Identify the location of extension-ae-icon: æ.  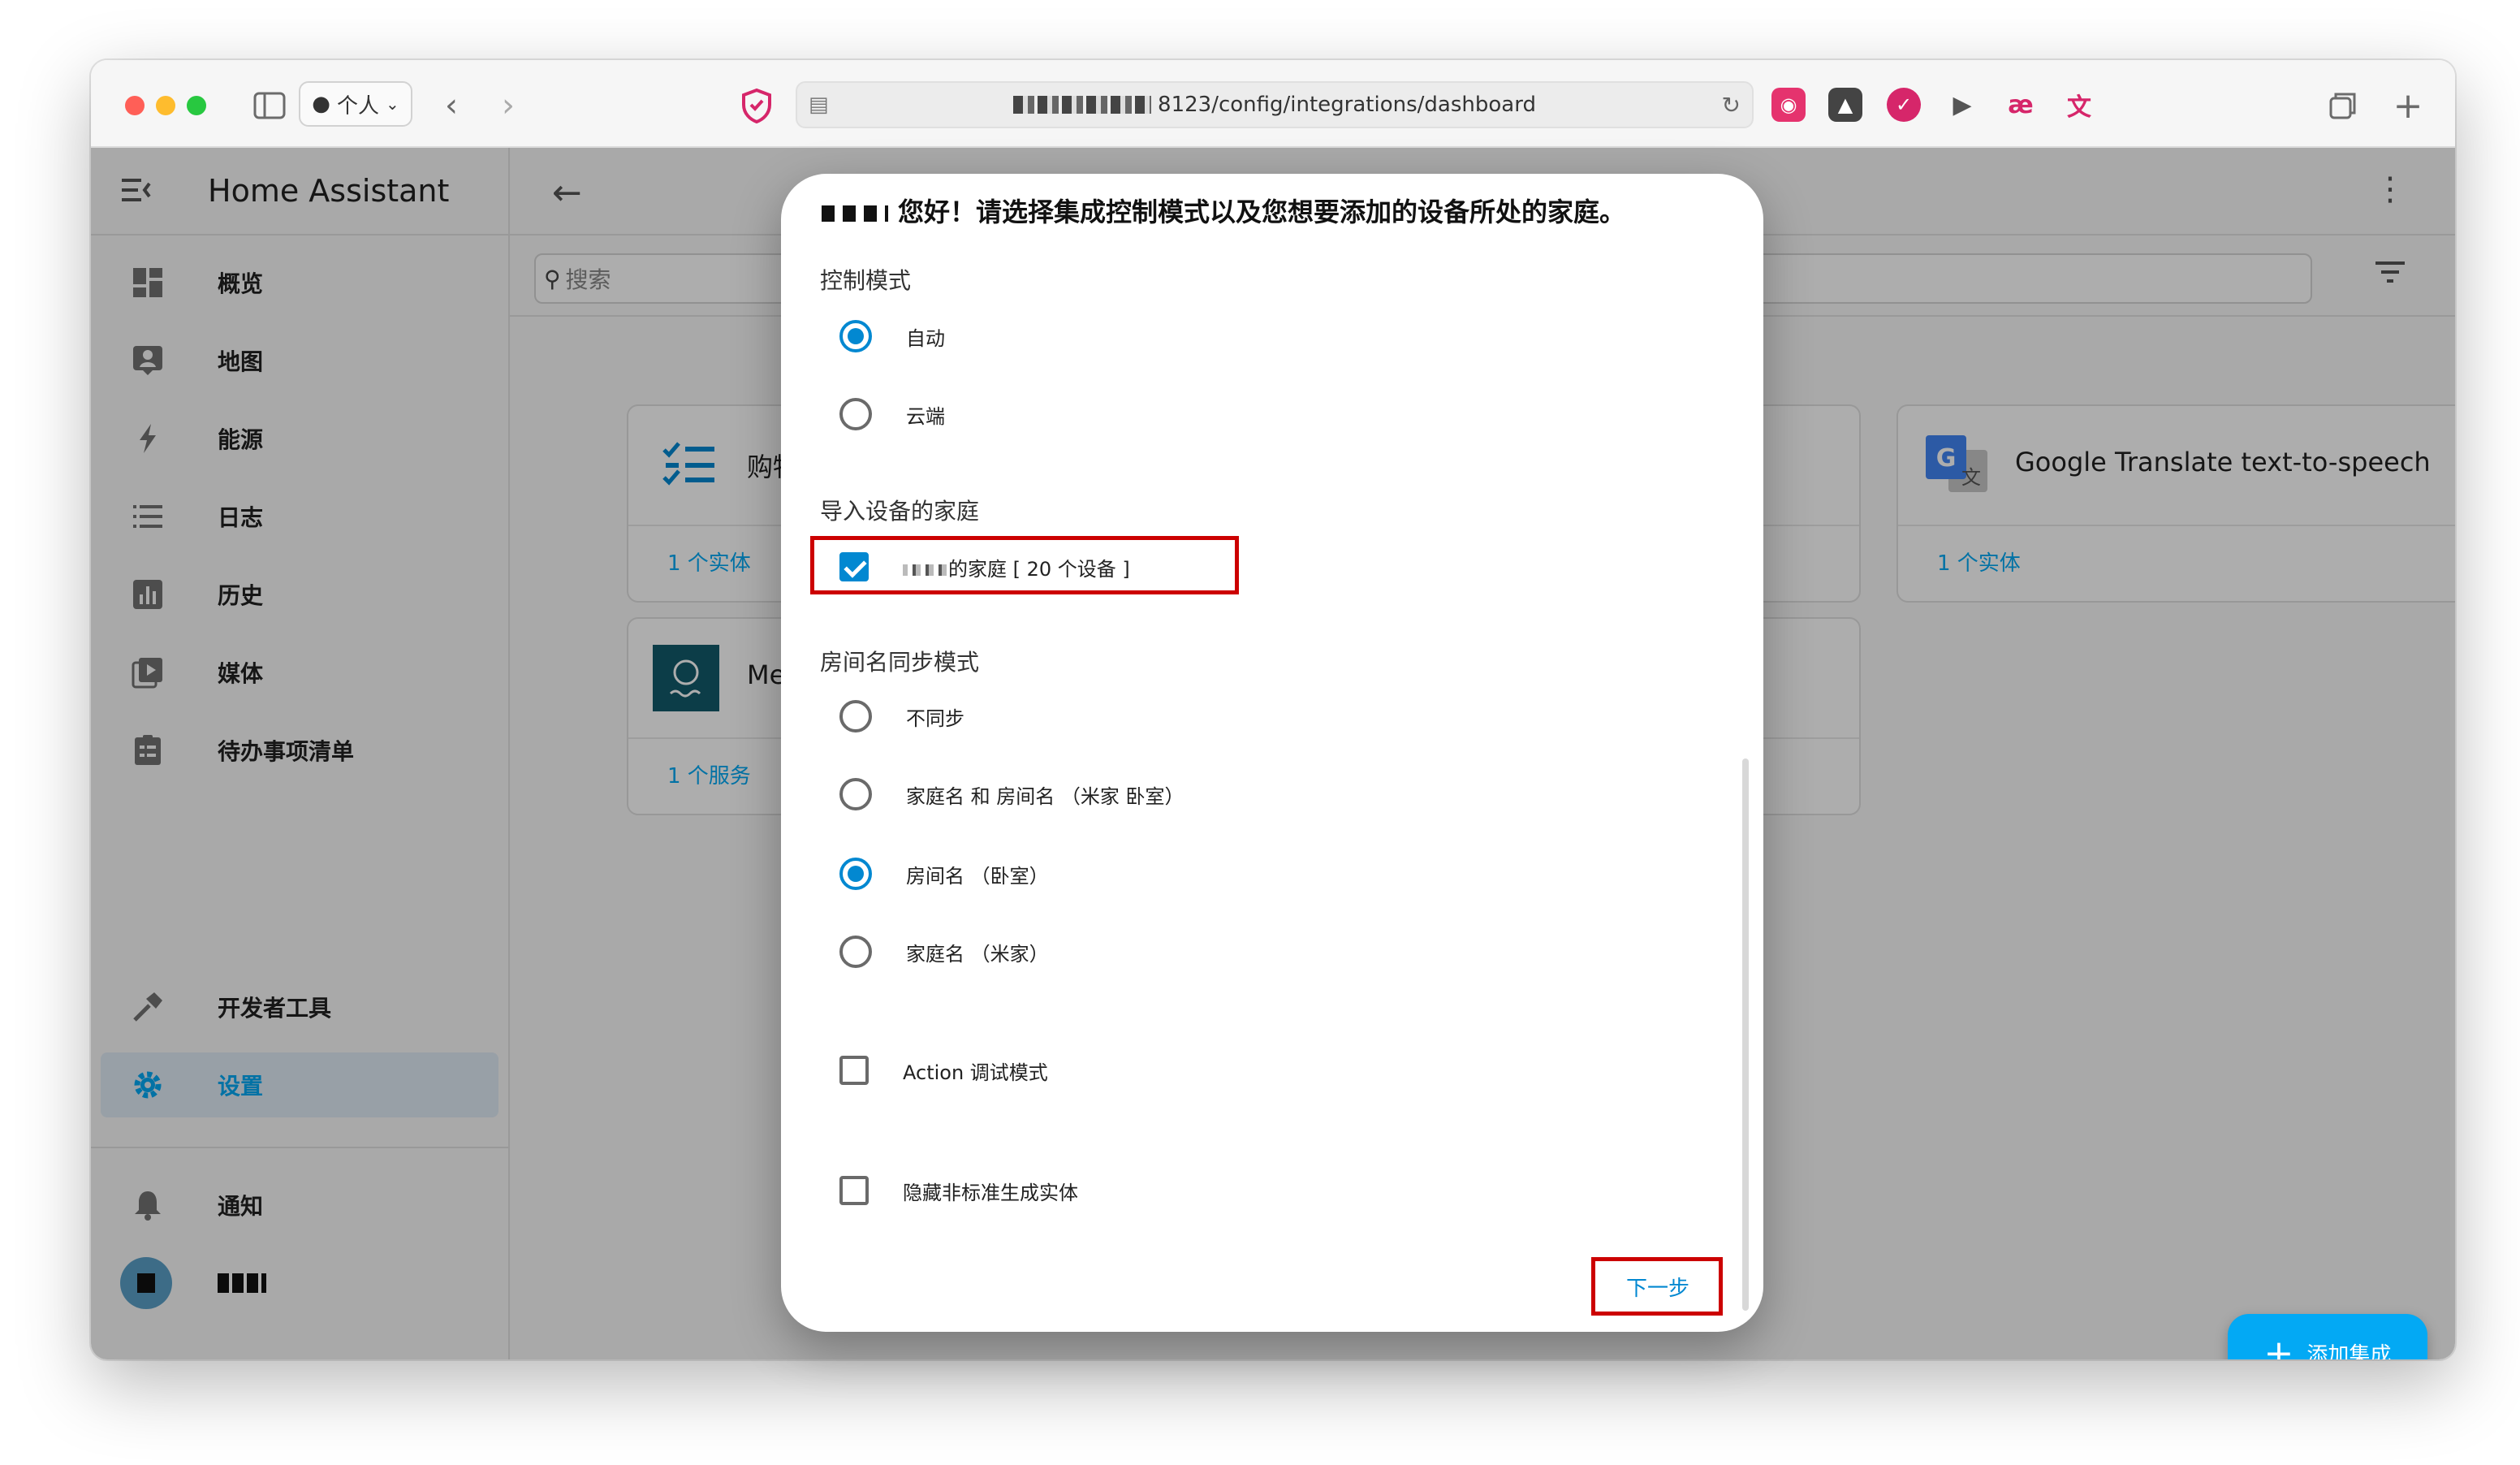
(2021, 105).